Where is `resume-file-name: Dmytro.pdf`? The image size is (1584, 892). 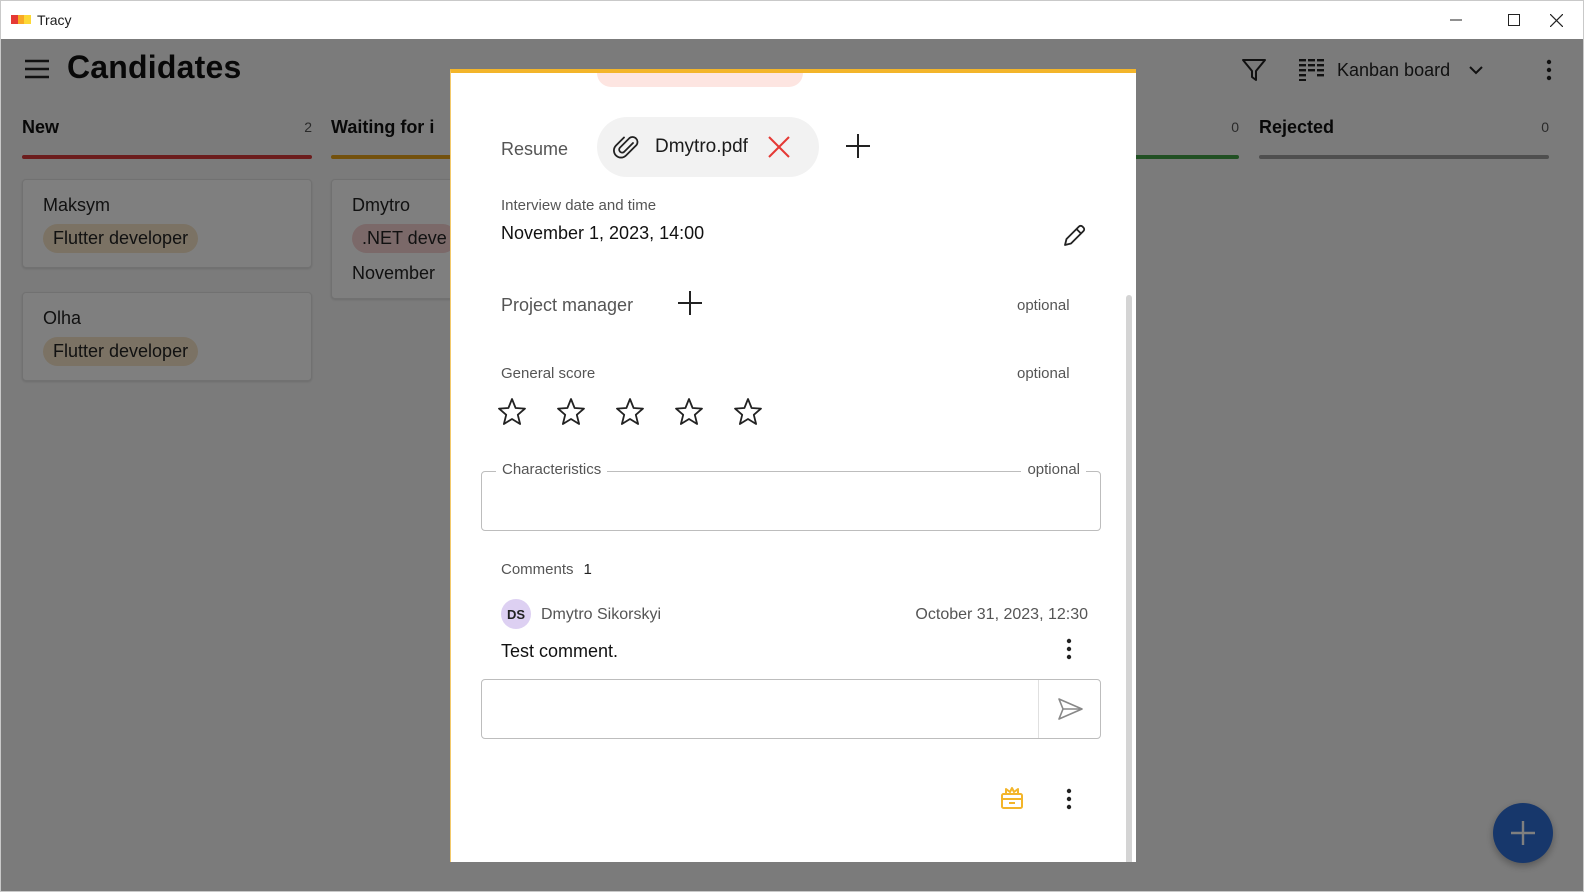 resume-file-name: Dmytro.pdf is located at coordinates (701, 146).